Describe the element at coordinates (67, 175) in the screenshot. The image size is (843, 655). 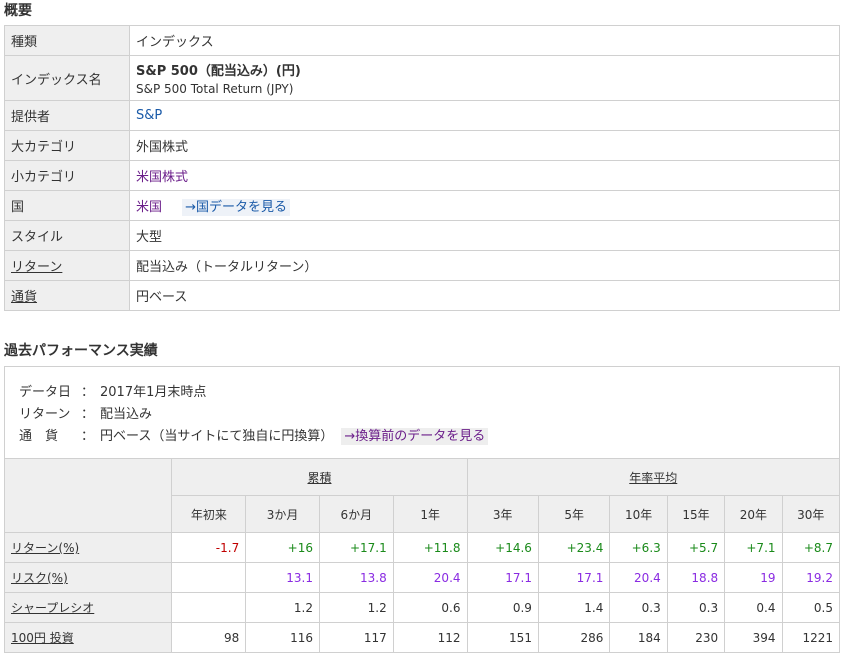
I see `row-key: 小カテゴリ` at that location.